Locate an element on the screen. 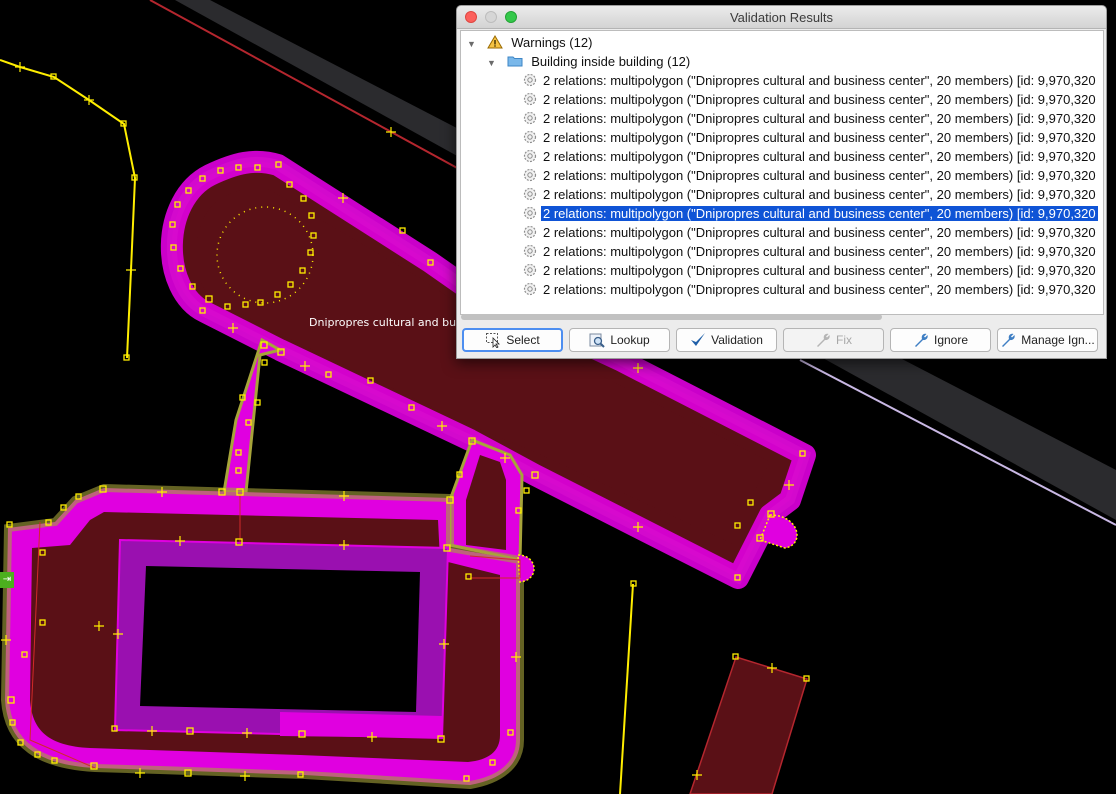 Image resolution: width=1116 pixels, height=794 pixels. magnifier-icon is located at coordinates (597, 340).